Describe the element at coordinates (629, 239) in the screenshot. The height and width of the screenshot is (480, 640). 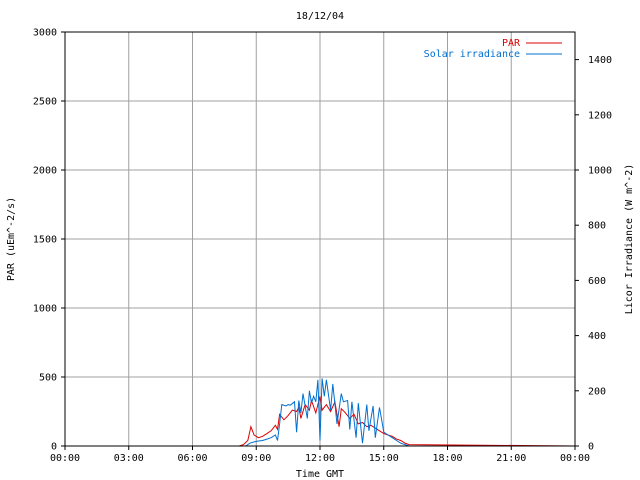
I see `y-axis-right-label: Licor Irradiance (W m^-2)` at that location.